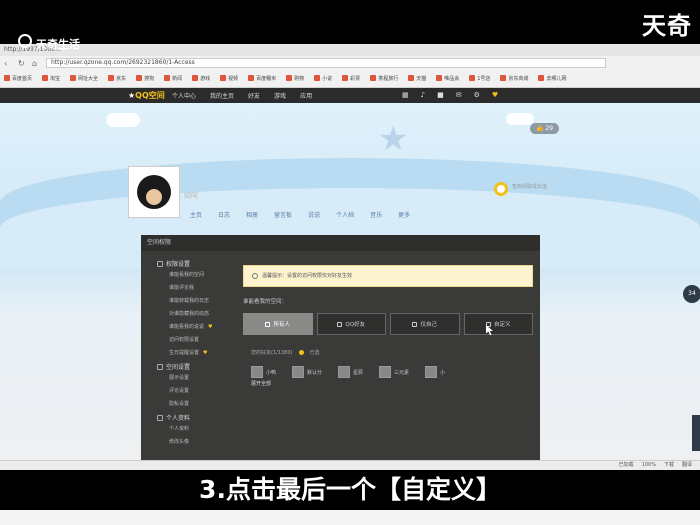 This screenshot has height=525, width=700. I want to click on bookmark-item: 淘宝, so click(51, 78).